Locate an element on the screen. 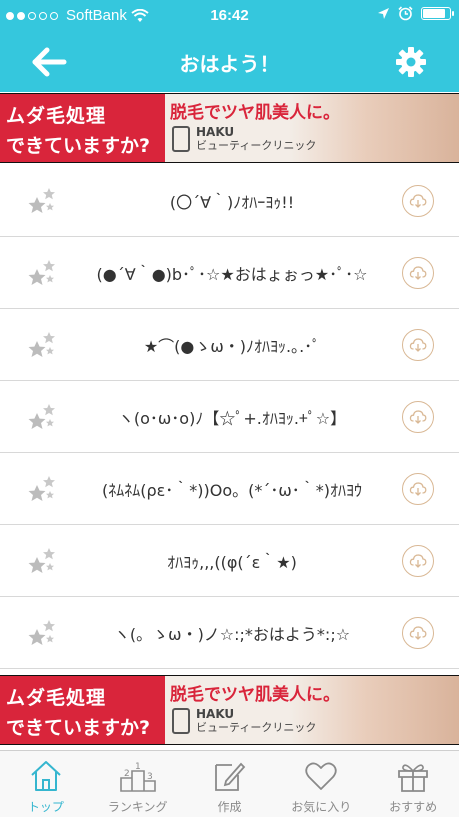 The image size is (459, 817). battery-icon is located at coordinates (437, 13).